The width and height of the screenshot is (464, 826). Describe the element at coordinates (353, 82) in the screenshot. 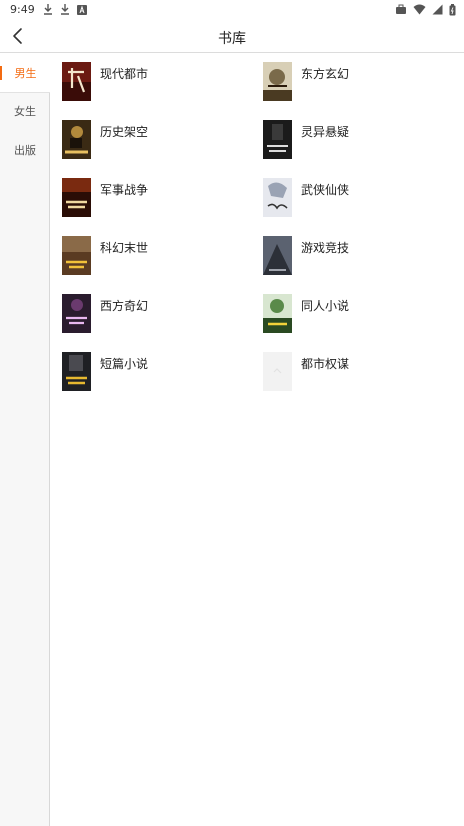

I see `category-item: 东方玄幻` at that location.